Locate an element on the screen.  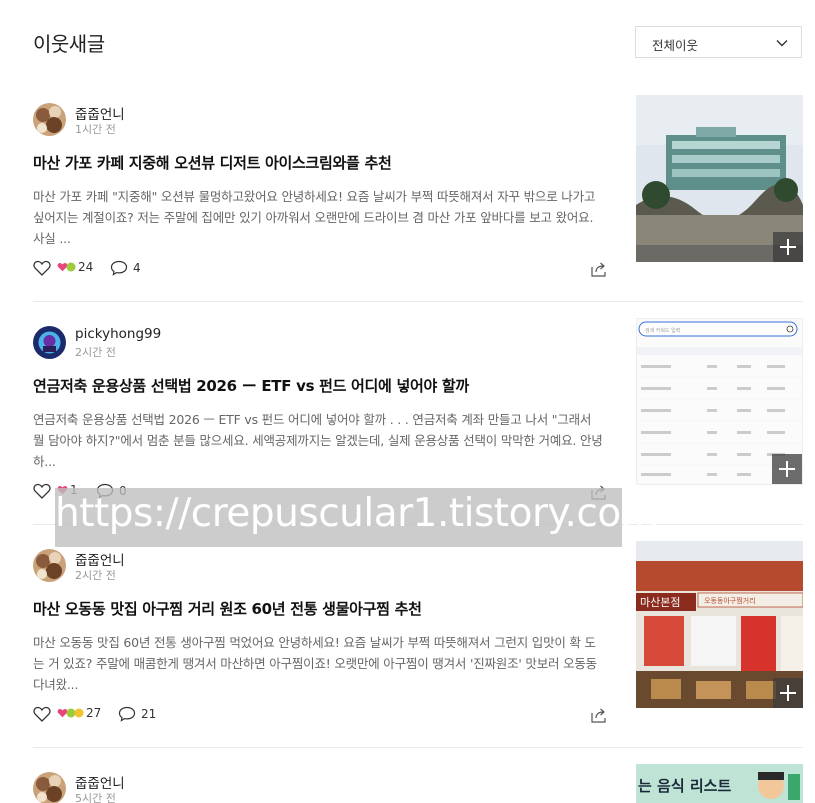
watermark-text: https://crepuscular1.tistory.com is located at coordinates (357, 513).